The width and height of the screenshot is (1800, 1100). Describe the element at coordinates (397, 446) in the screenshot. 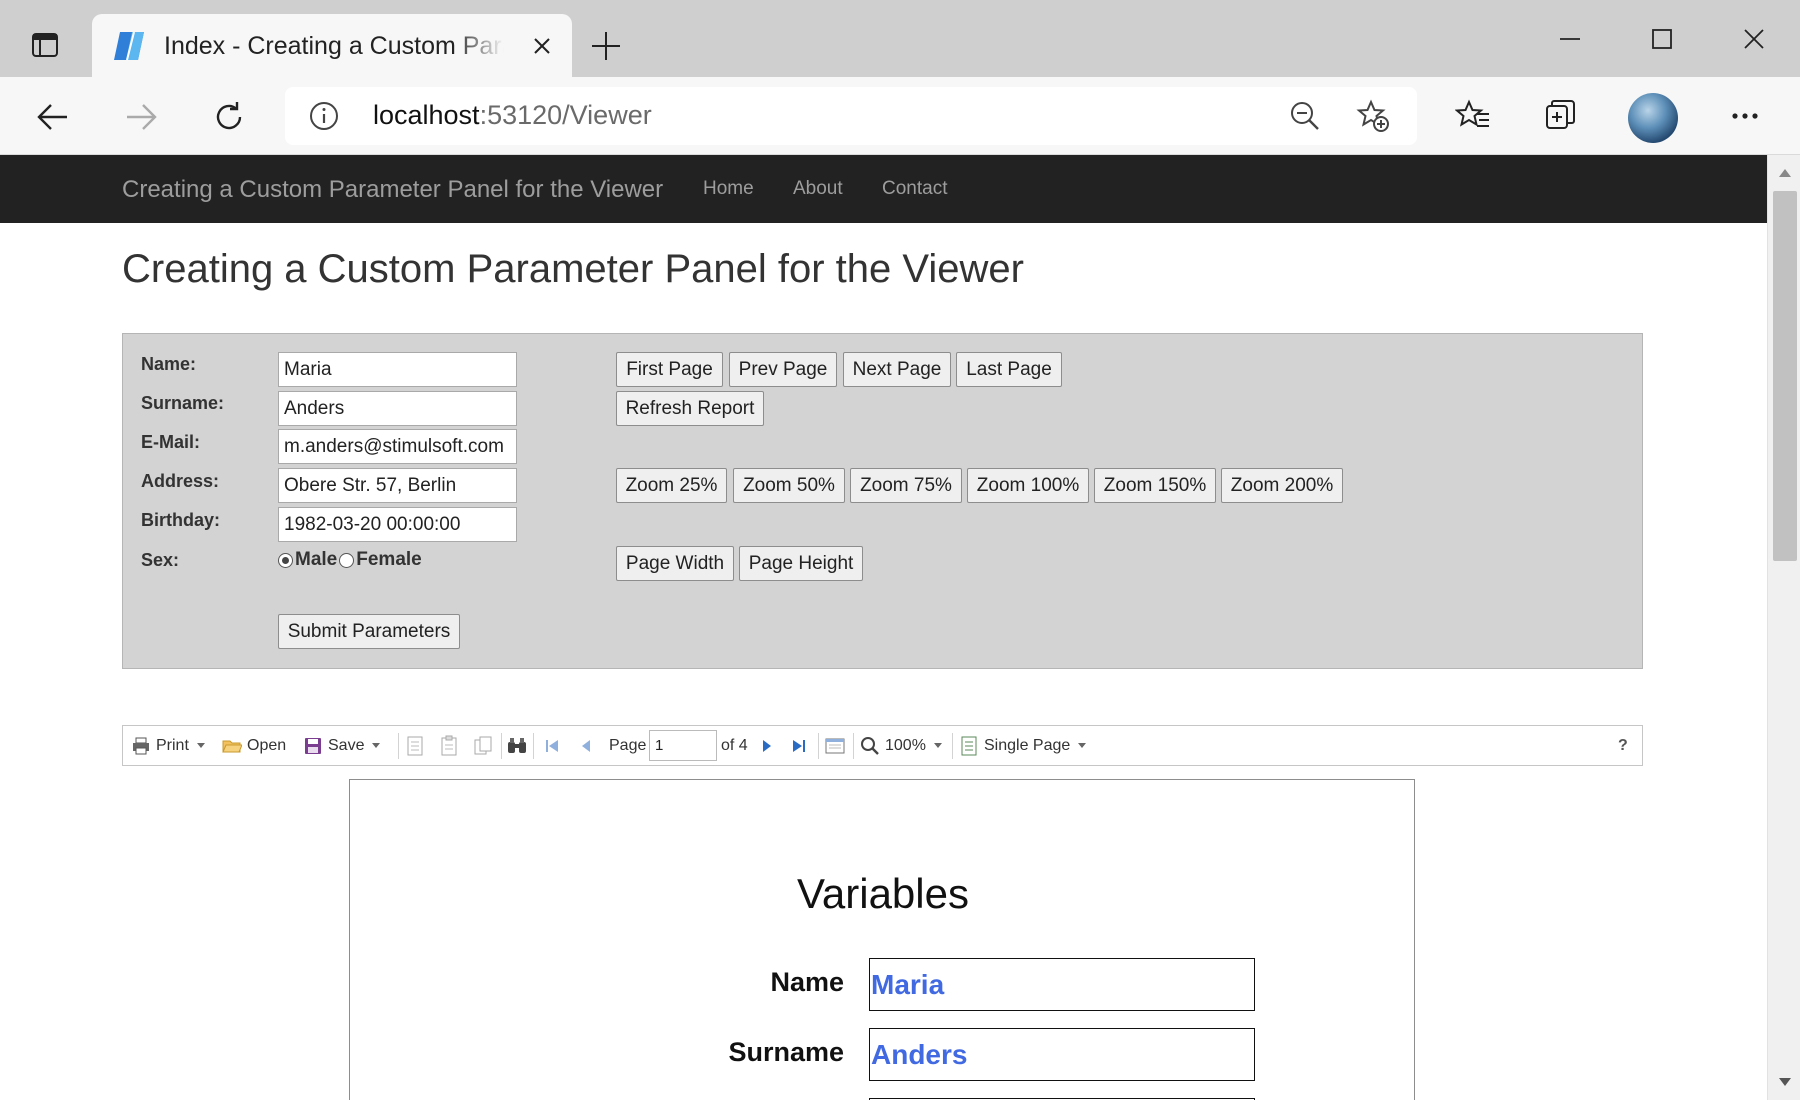

I see `email-field: m.anders@stimulsoft.com` at that location.